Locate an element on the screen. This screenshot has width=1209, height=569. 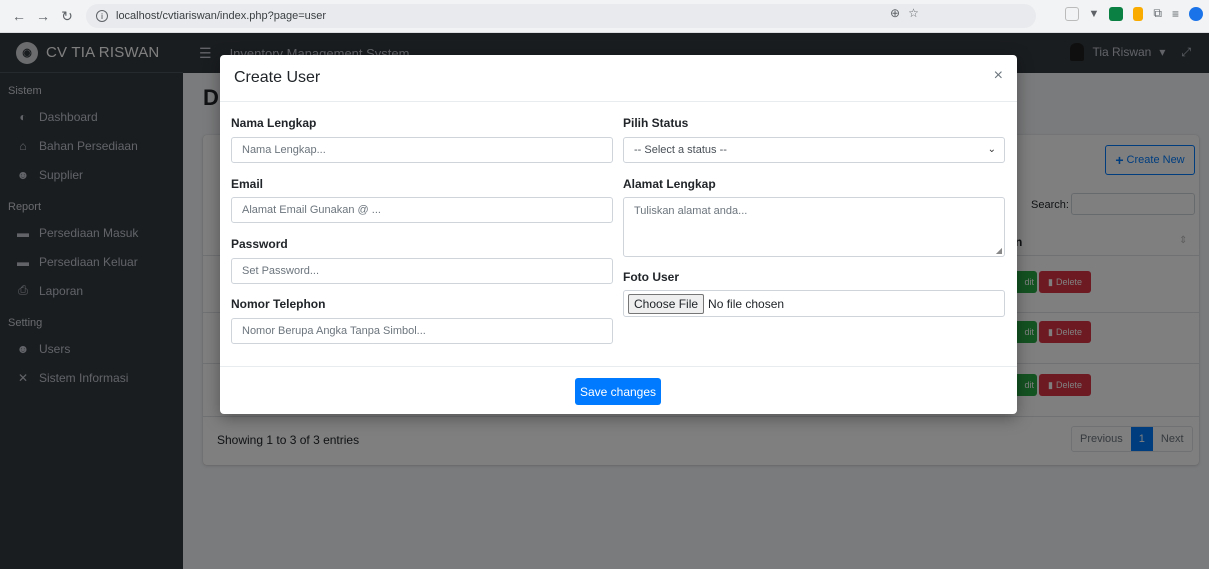
save-changes-button: Save changes is located at coordinates (618, 391).